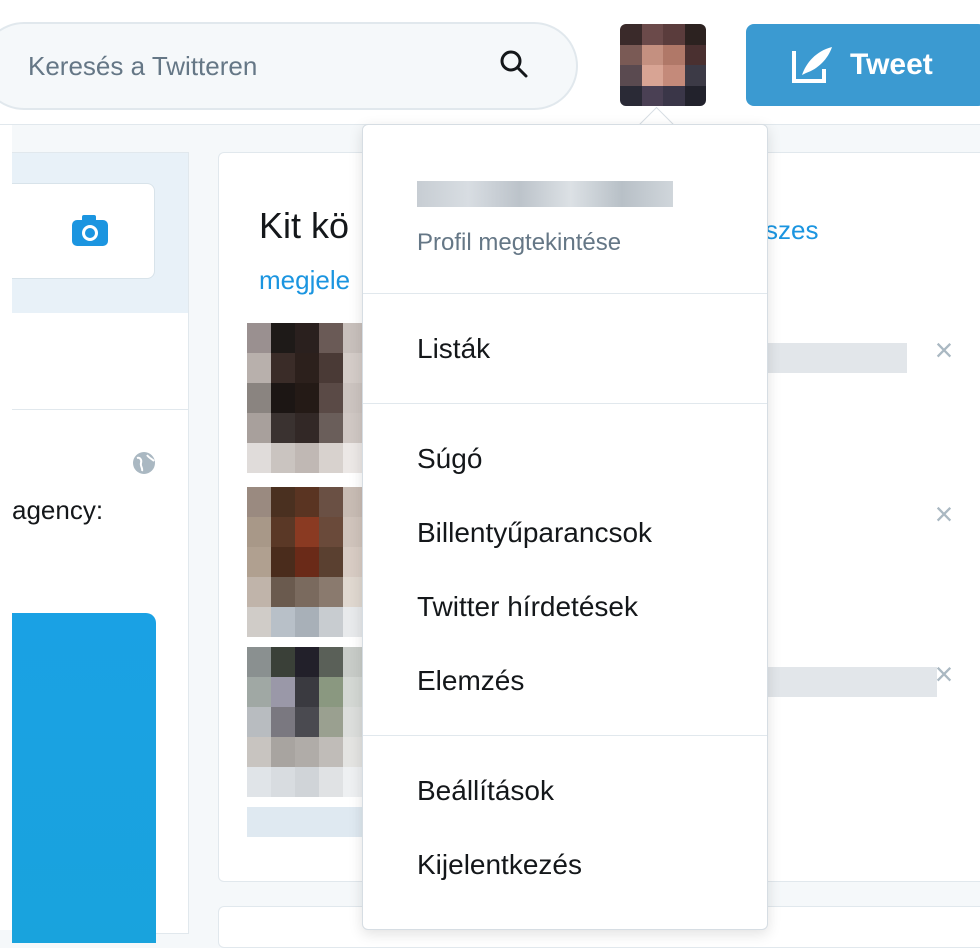  What do you see at coordinates (84, 778) in the screenshot?
I see `promo-card` at bounding box center [84, 778].